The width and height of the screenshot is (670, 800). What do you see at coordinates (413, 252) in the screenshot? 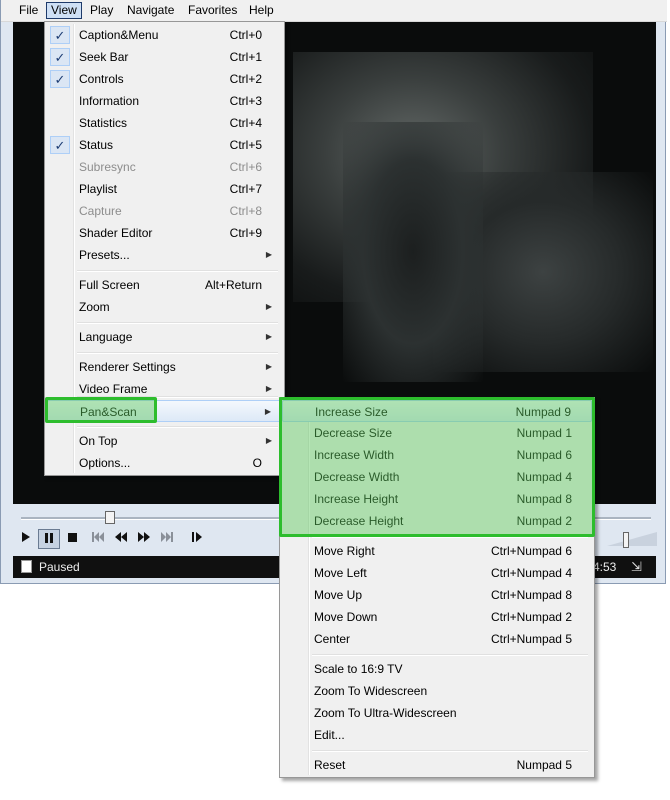
I see `video-frame-content` at bounding box center [413, 252].